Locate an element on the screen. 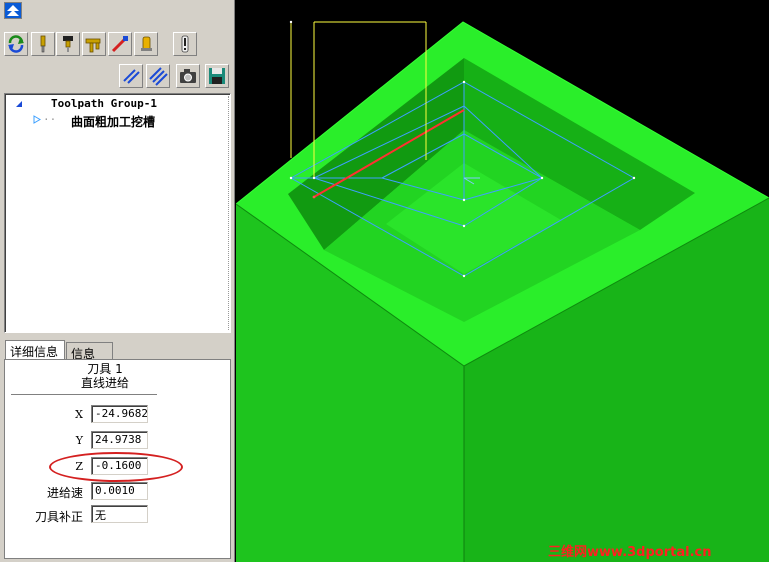  shank-button is located at coordinates (94, 44).